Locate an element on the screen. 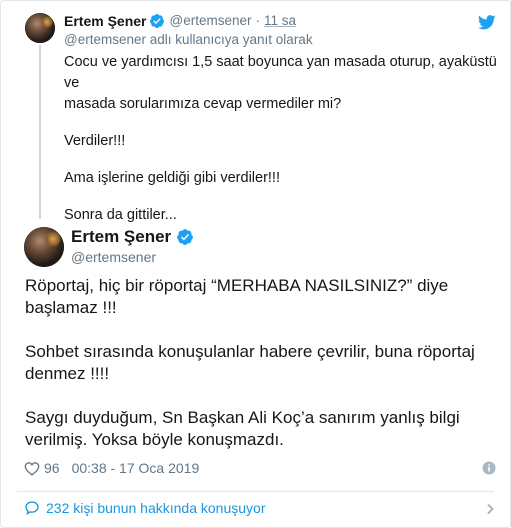 The width and height of the screenshot is (511, 528). divider is located at coordinates (255, 491).